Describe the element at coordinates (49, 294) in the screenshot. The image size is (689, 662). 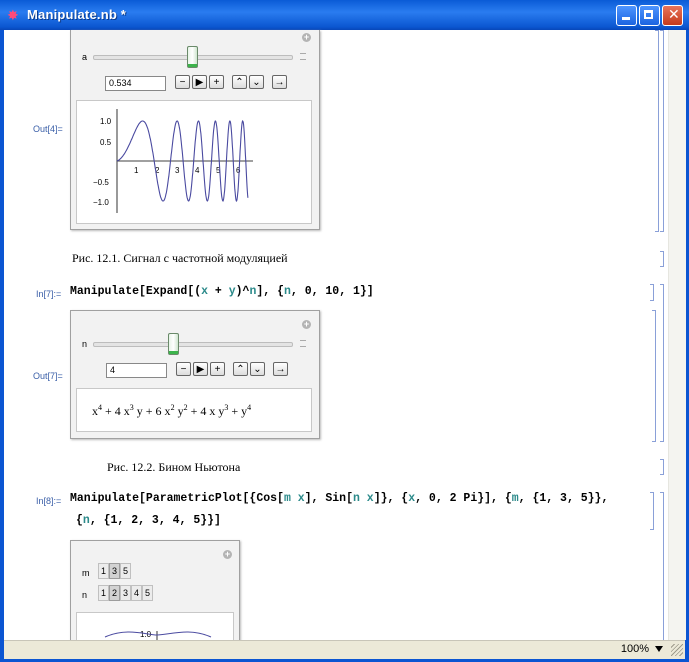
I see `in-label: In[7]:=` at that location.